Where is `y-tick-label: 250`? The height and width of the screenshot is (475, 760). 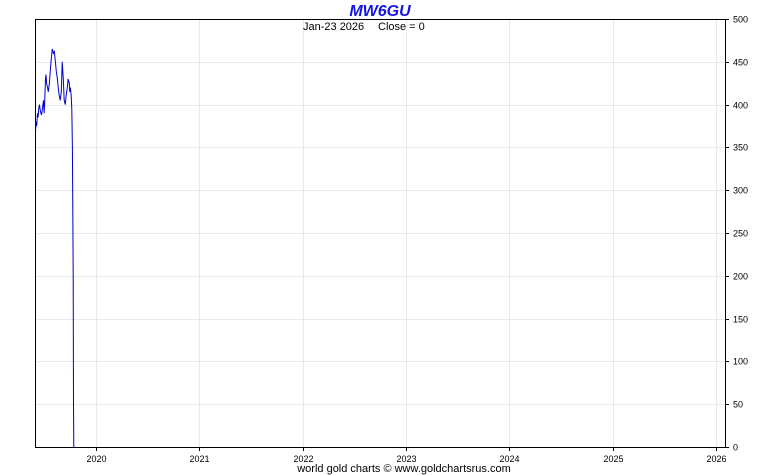
y-tick-label: 250 is located at coordinates (740, 234).